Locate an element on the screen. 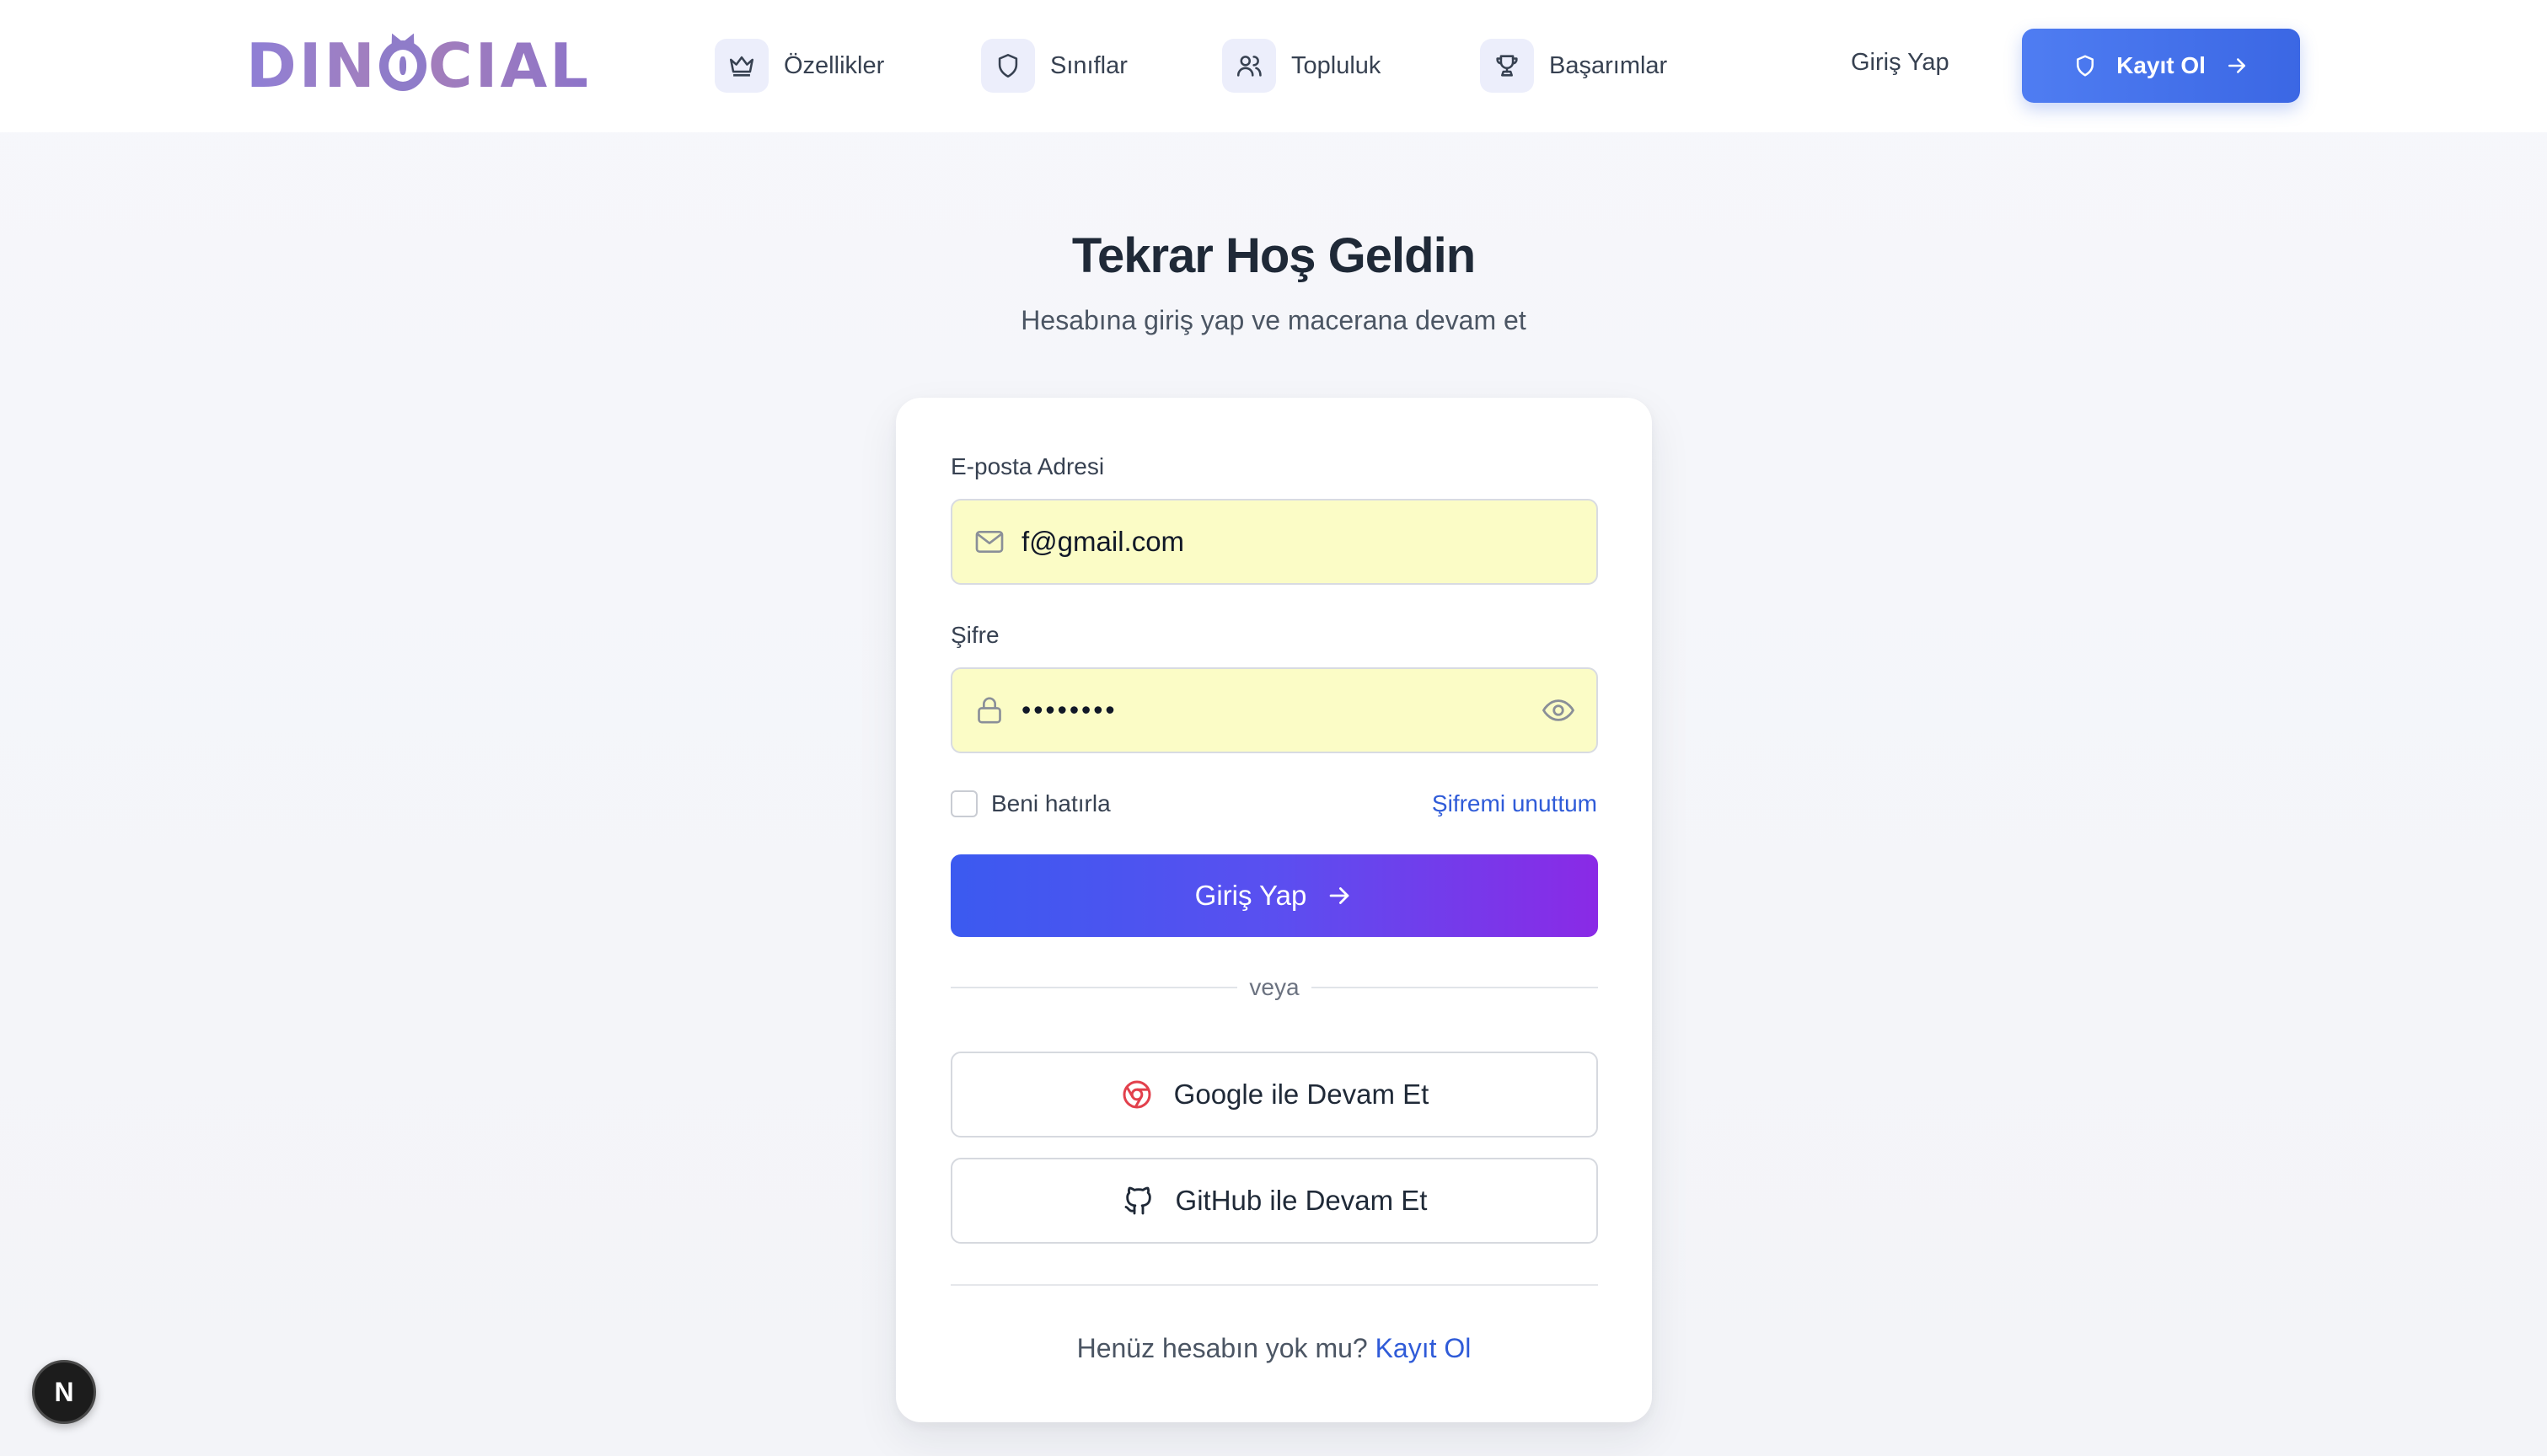  github-label: GitHub ile Devam Et is located at coordinates (1301, 1200).